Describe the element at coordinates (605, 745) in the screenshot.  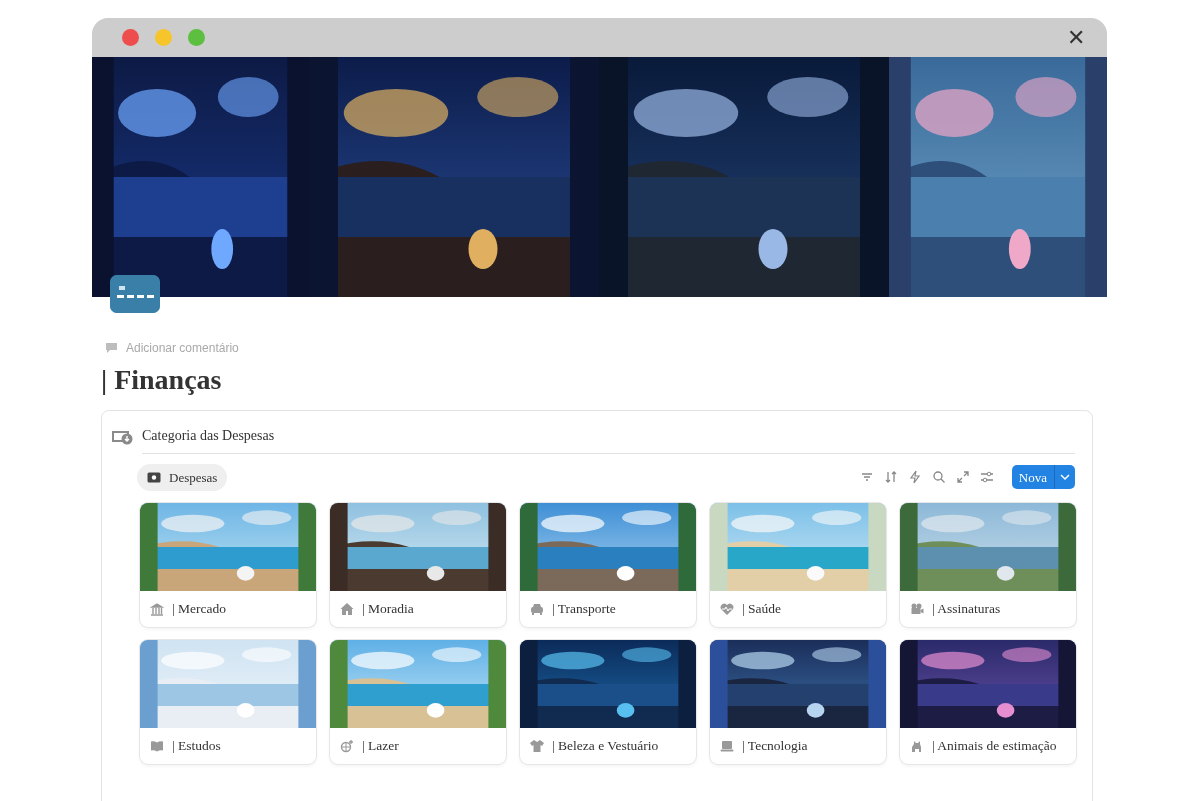
I see `card-title: | Beleza e Vestuário` at that location.